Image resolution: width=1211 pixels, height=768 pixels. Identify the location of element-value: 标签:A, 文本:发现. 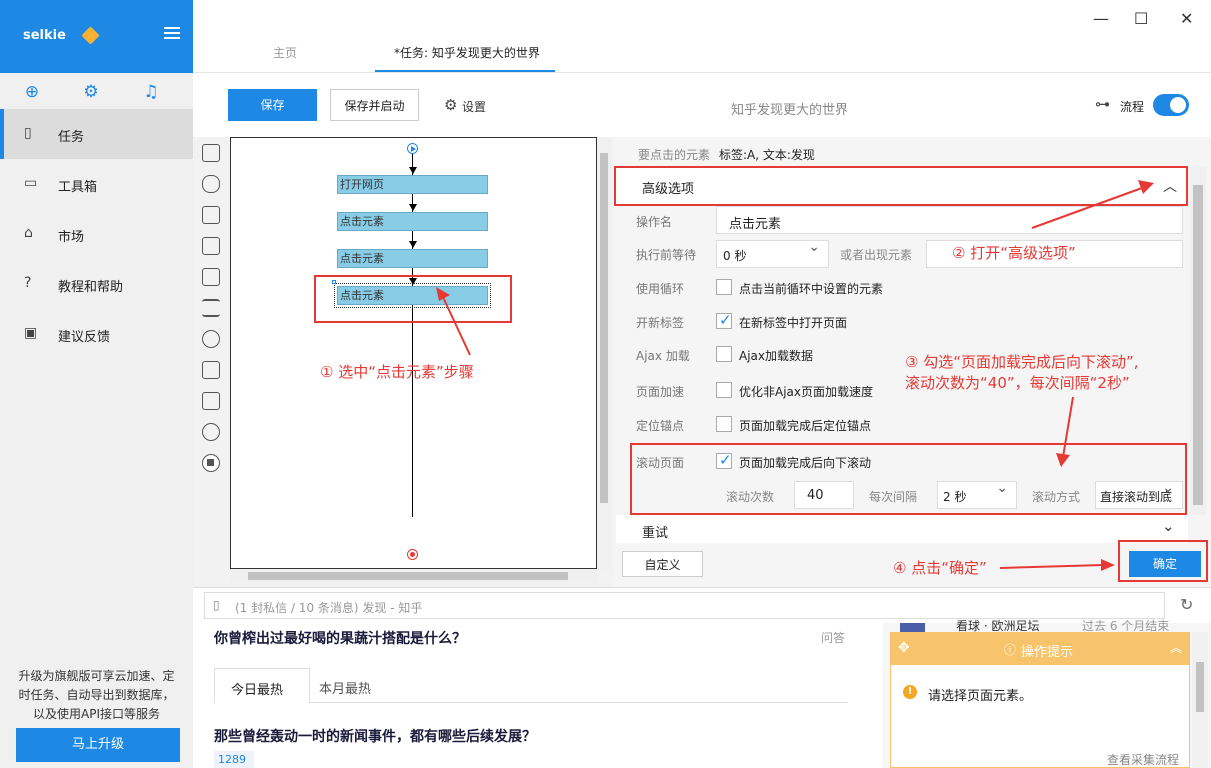
(767, 155).